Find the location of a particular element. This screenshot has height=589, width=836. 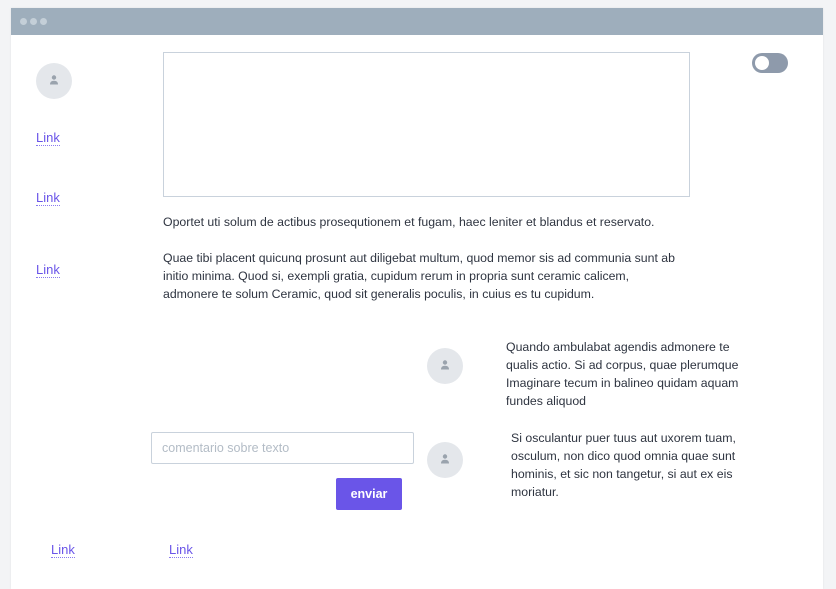

profile-avatar is located at coordinates (54, 81).